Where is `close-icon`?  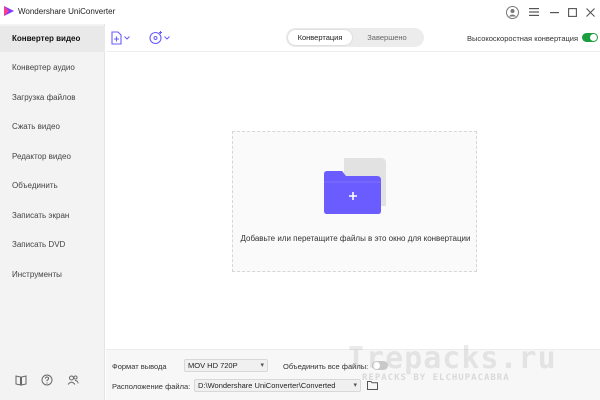
close-icon is located at coordinates (590, 12).